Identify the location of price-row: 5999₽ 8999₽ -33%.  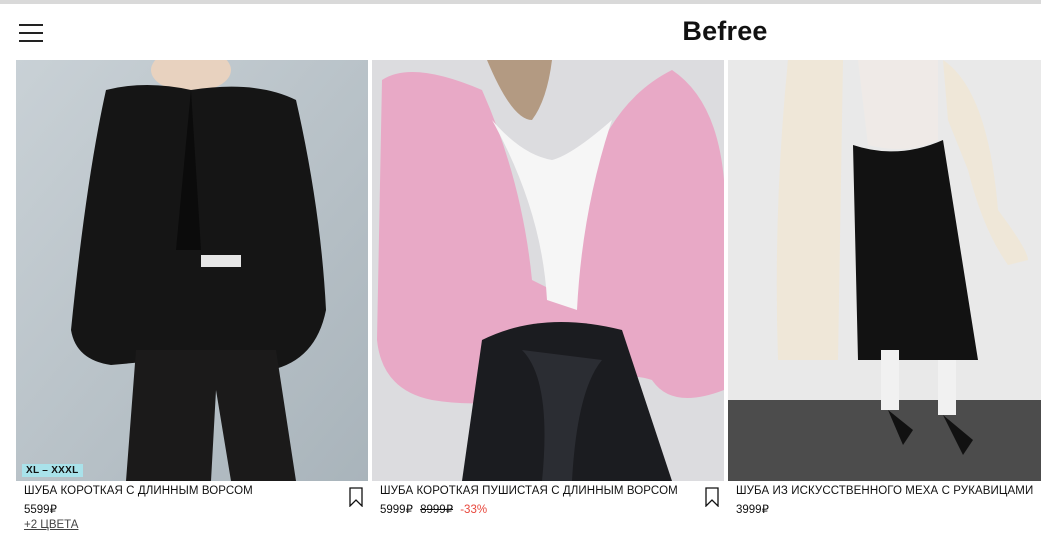
(433, 509).